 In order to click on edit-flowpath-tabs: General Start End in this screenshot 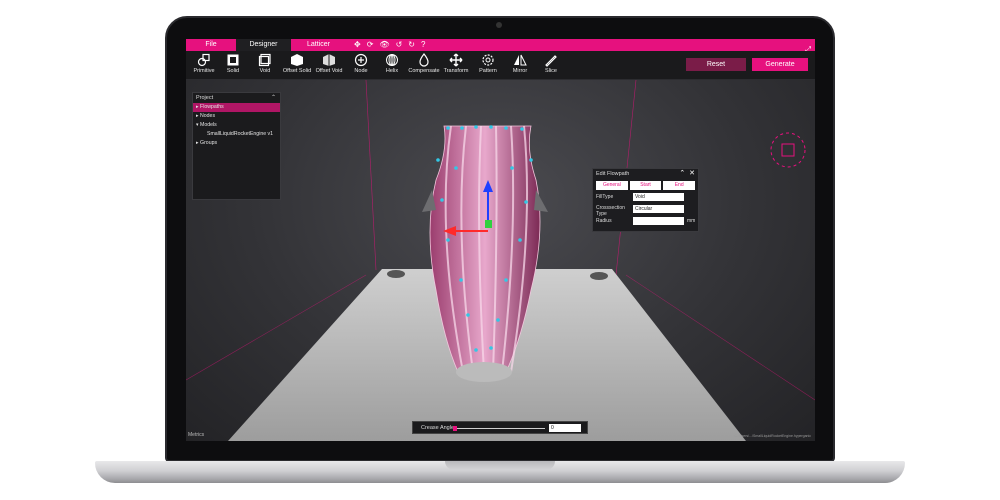, I will do `click(645, 185)`.